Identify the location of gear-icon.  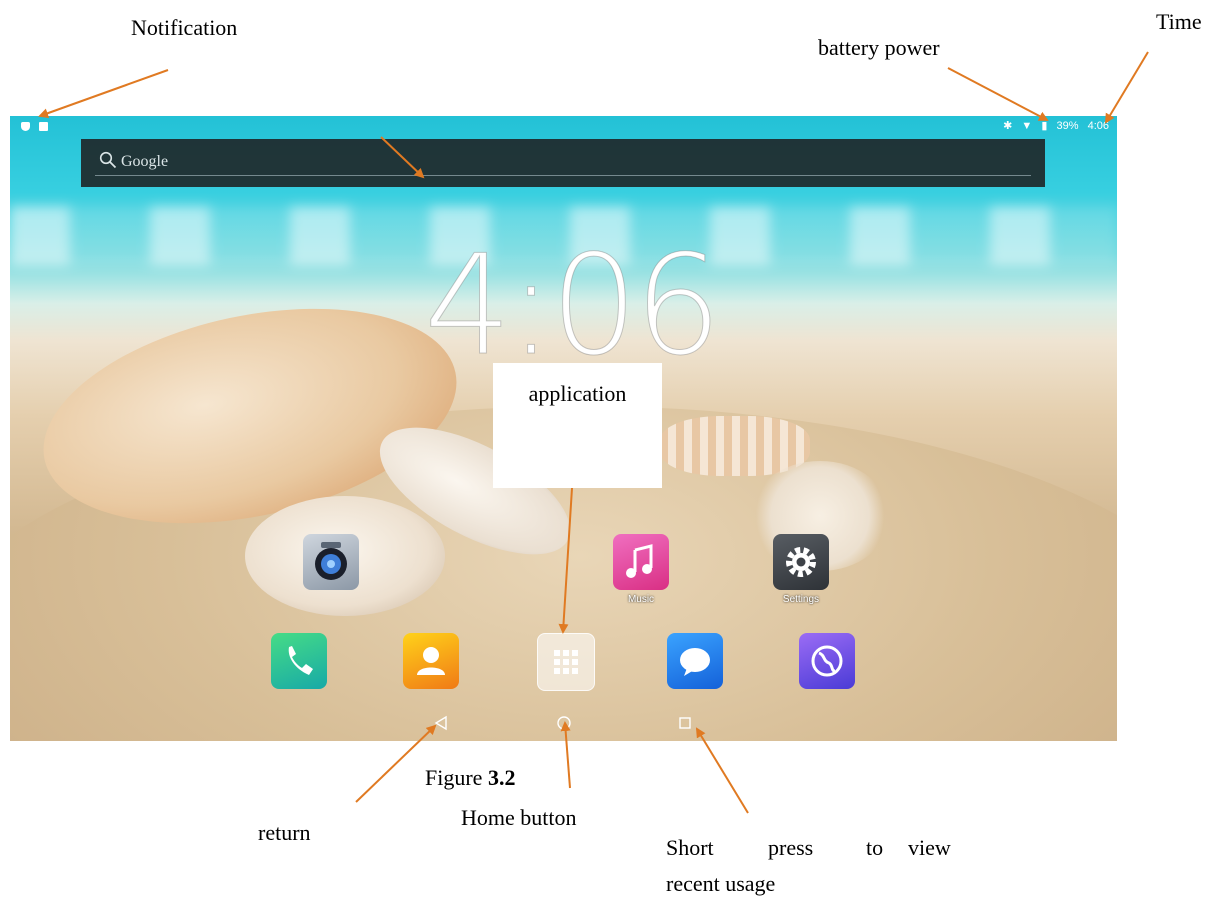
(801, 562).